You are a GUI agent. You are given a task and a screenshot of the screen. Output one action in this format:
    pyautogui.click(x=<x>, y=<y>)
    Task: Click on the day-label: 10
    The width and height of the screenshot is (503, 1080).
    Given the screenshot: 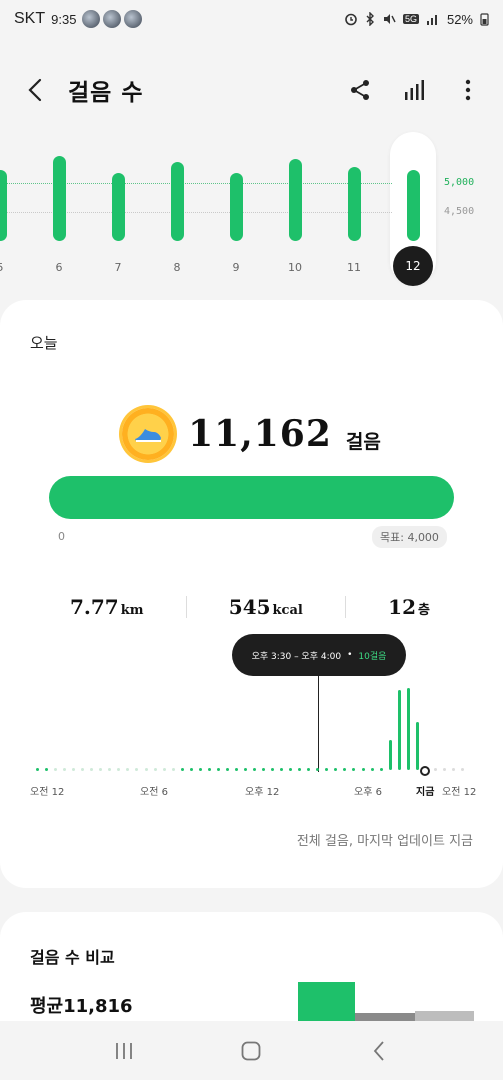 What is the action you would take?
    pyautogui.click(x=295, y=267)
    